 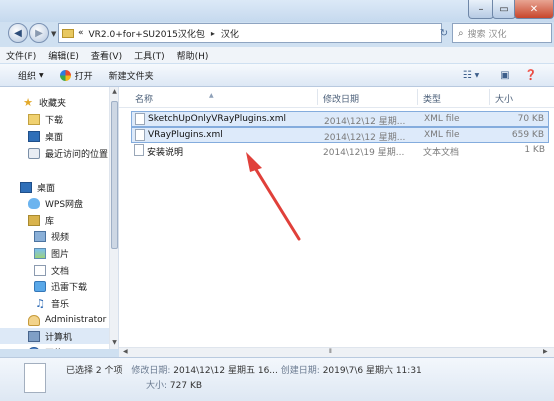 I want to click on column-header-name: 名称, so click(x=144, y=98).